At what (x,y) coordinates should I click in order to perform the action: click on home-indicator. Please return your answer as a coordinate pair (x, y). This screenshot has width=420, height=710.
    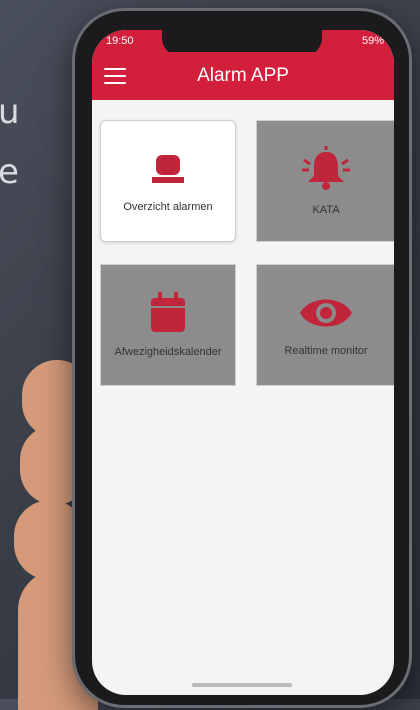
    Looking at the image, I should click on (242, 685).